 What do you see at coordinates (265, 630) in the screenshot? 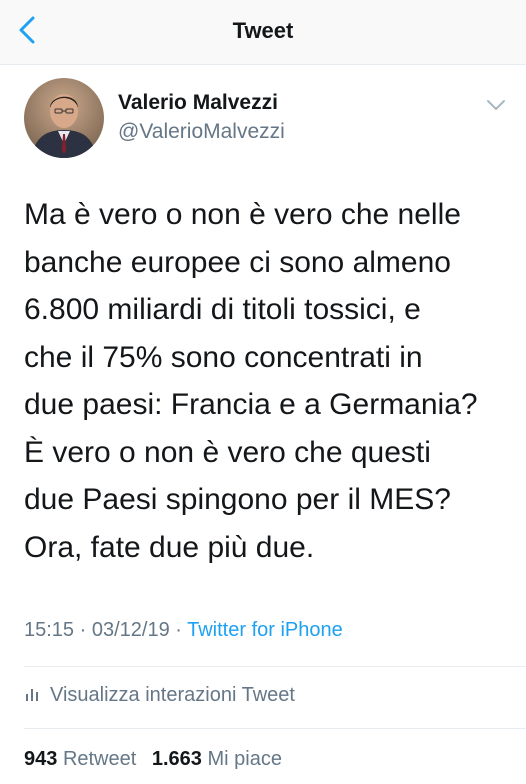
I see `tweet-source-link: Twitter for iPhone` at bounding box center [265, 630].